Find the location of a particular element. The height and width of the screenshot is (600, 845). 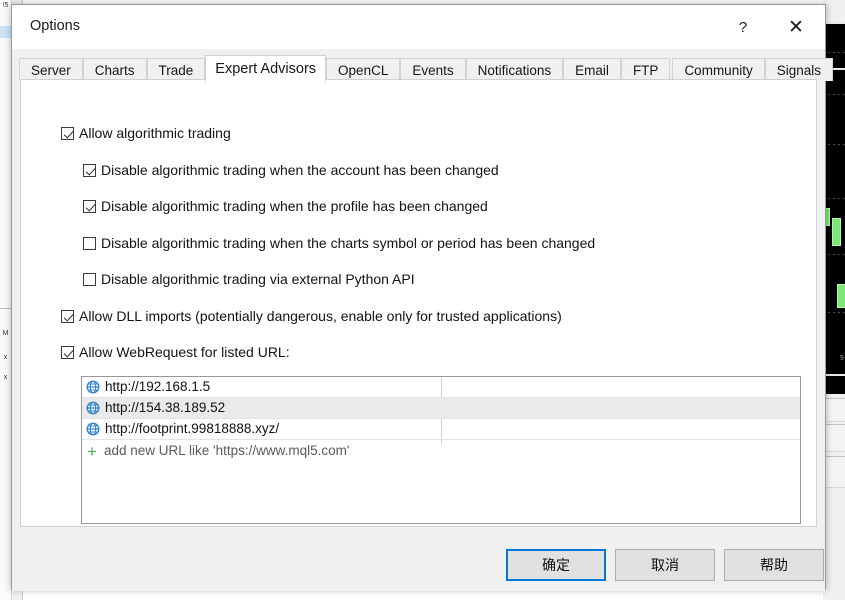

checkbox-row-allow-algorithmic-trading: Allow algorithmic trading is located at coordinates (146, 133).